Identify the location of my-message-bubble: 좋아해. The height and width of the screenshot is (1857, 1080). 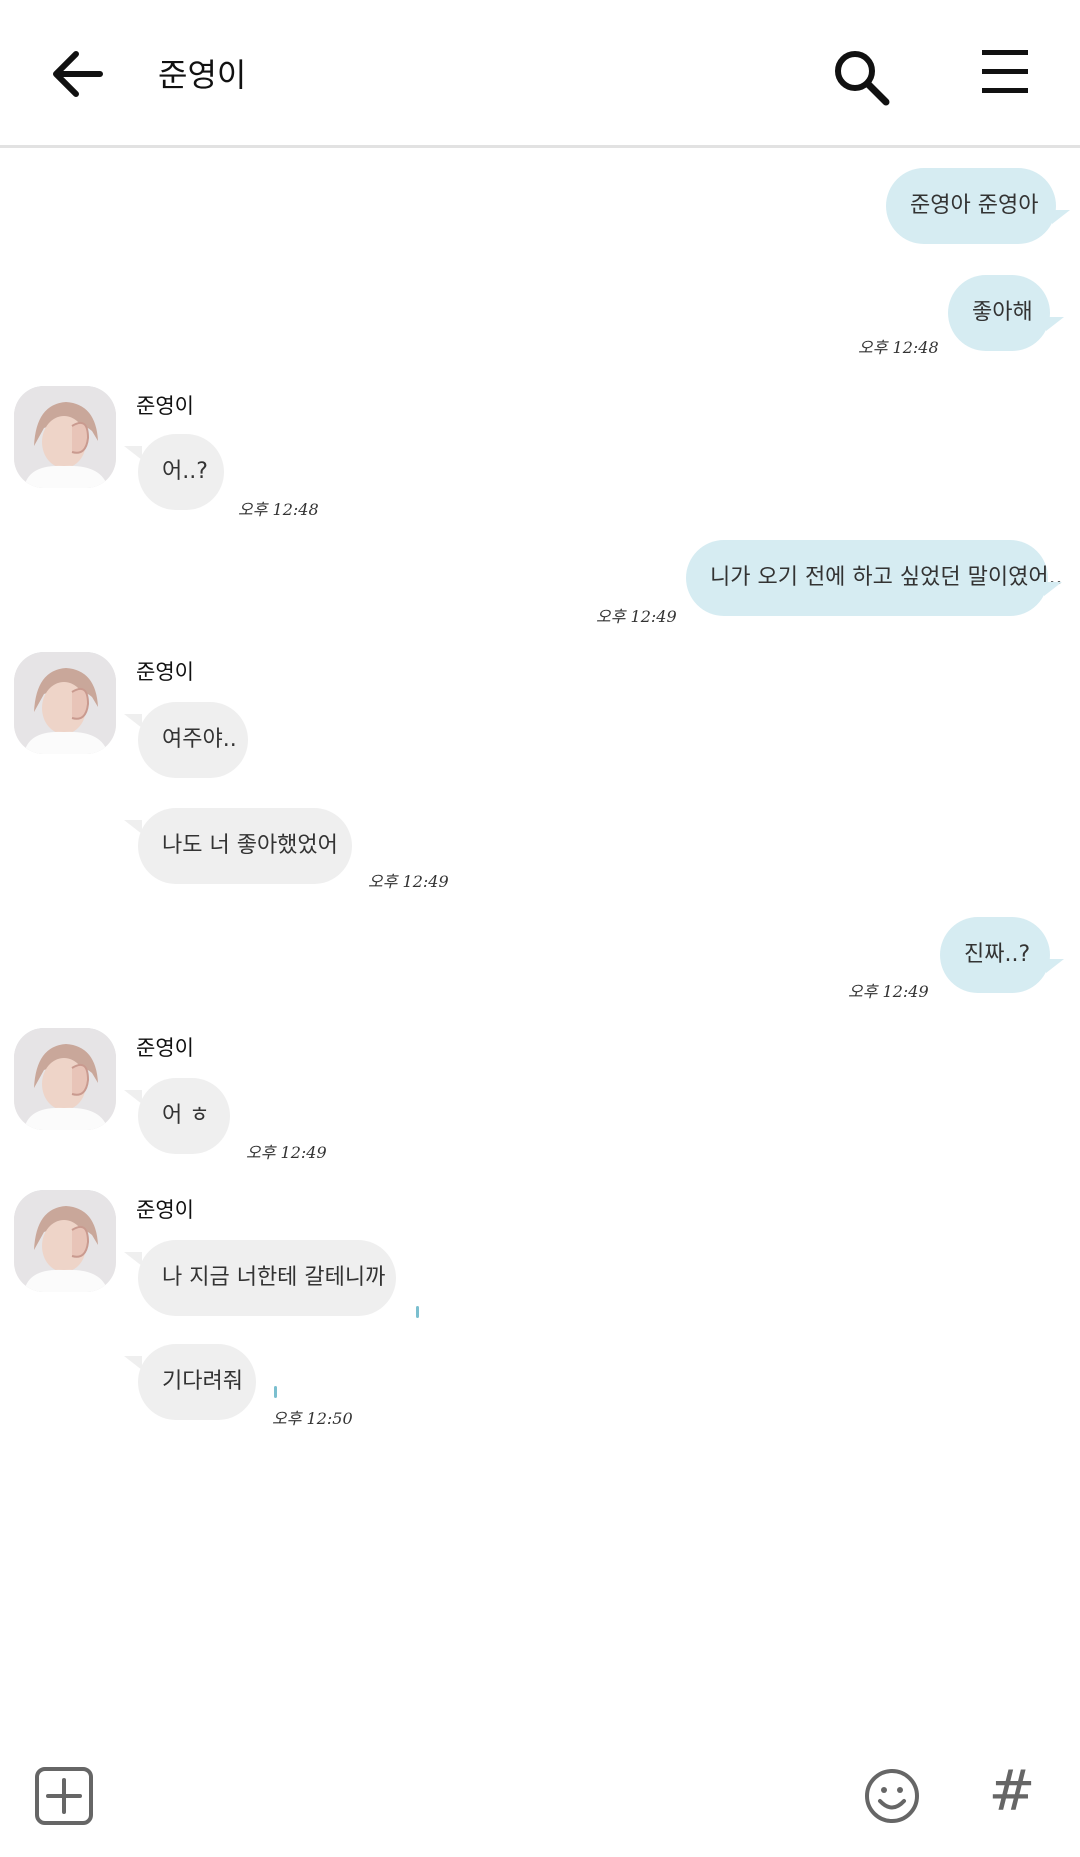
(1006, 313).